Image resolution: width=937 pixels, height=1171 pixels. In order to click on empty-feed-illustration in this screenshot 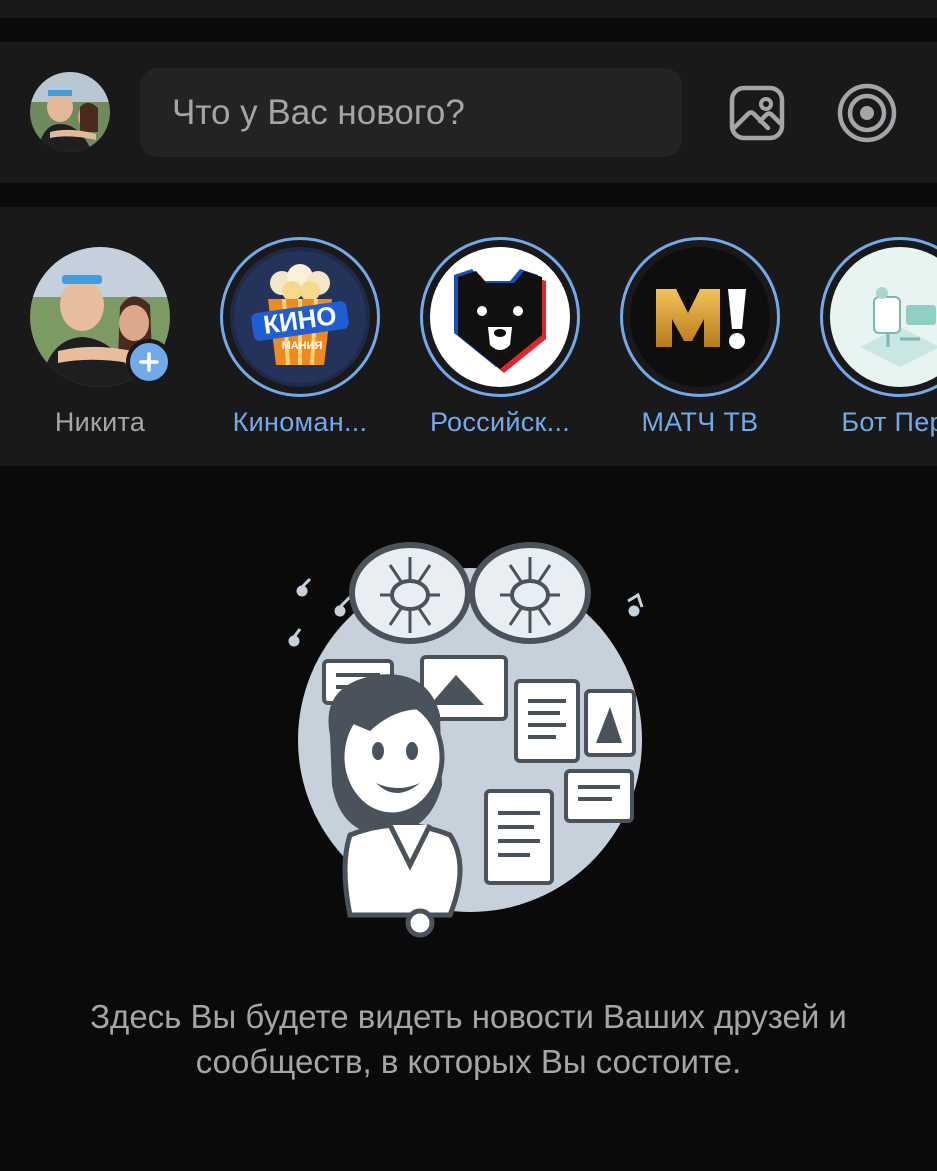, I will do `click(470, 740)`.